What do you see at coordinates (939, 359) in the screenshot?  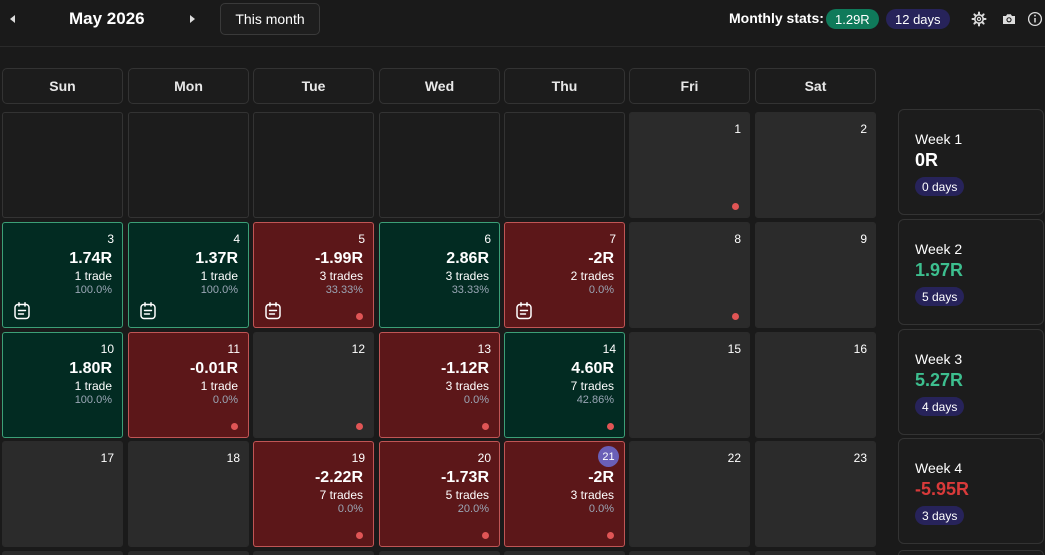 I see `week-label: Week 3` at bounding box center [939, 359].